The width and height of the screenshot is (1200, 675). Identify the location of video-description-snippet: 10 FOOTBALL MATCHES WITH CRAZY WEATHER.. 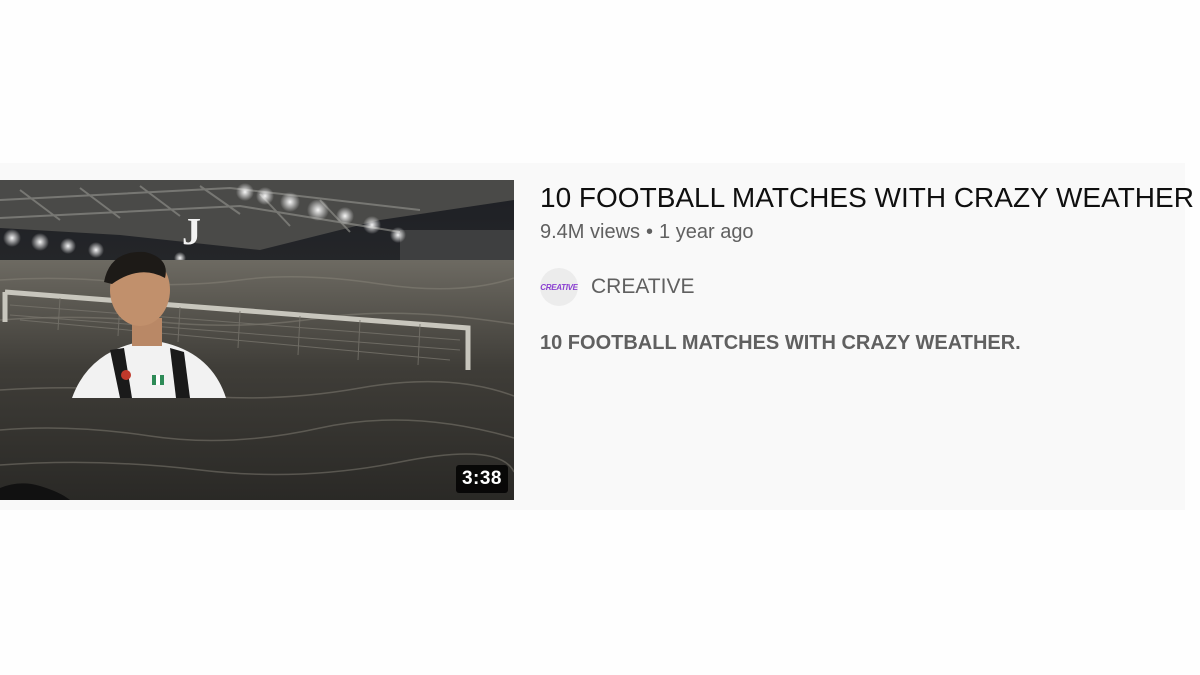
(780, 343).